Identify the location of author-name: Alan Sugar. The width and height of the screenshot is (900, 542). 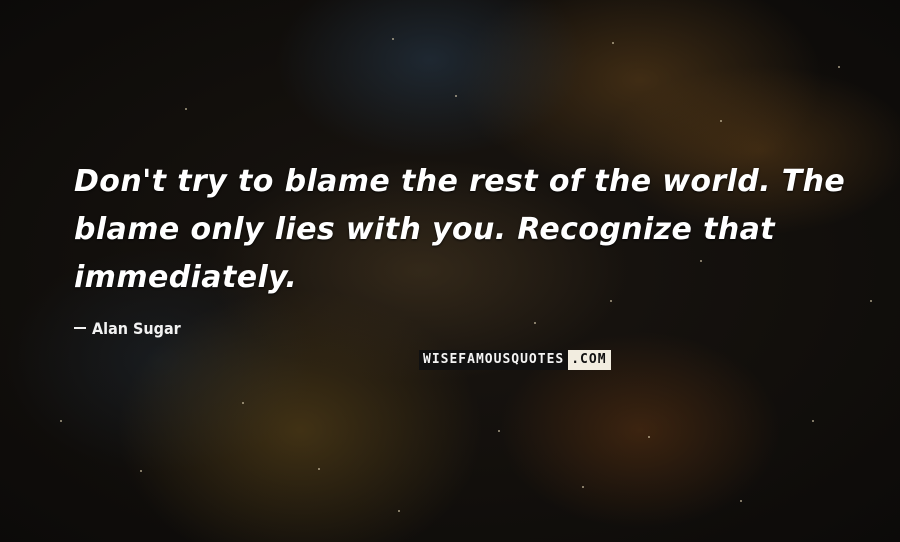
(136, 328).